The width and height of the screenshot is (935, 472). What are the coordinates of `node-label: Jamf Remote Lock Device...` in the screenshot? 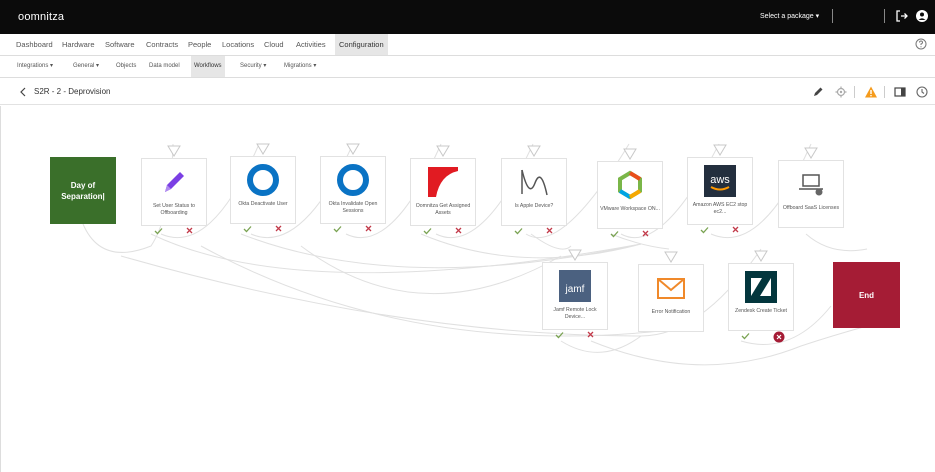 It's located at (575, 313).